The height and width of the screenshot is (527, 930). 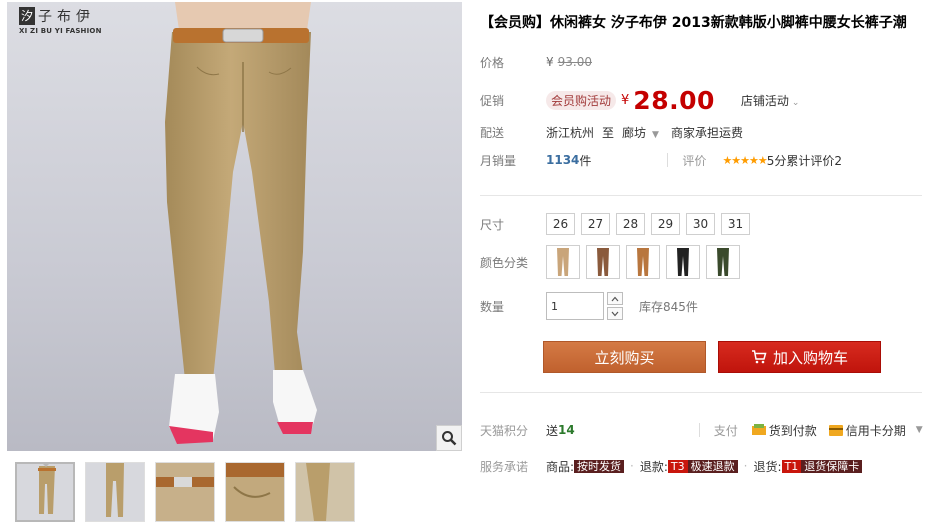 I want to click on color-label: 颜色分类, so click(x=504, y=262).